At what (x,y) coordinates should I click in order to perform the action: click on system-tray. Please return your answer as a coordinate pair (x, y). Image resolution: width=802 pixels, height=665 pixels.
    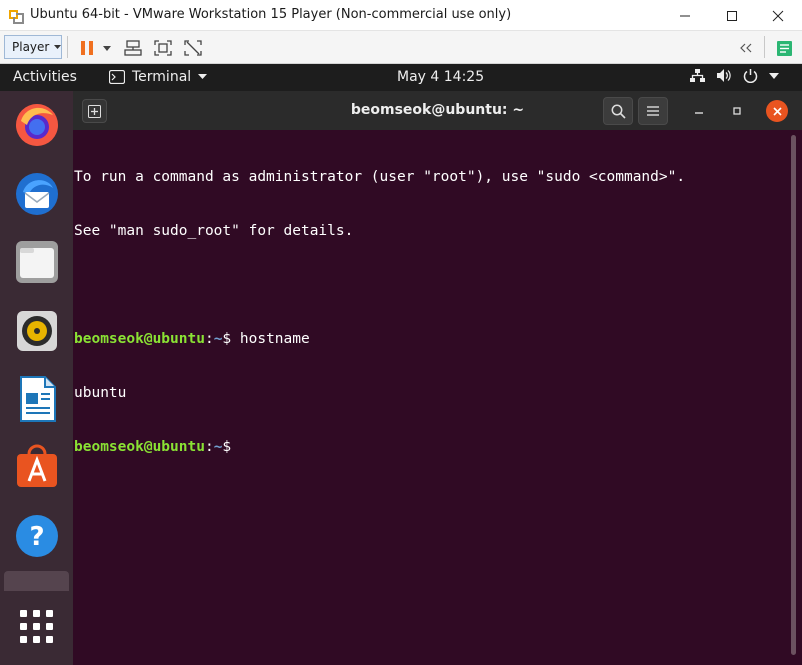
    Looking at the image, I should click on (734, 75).